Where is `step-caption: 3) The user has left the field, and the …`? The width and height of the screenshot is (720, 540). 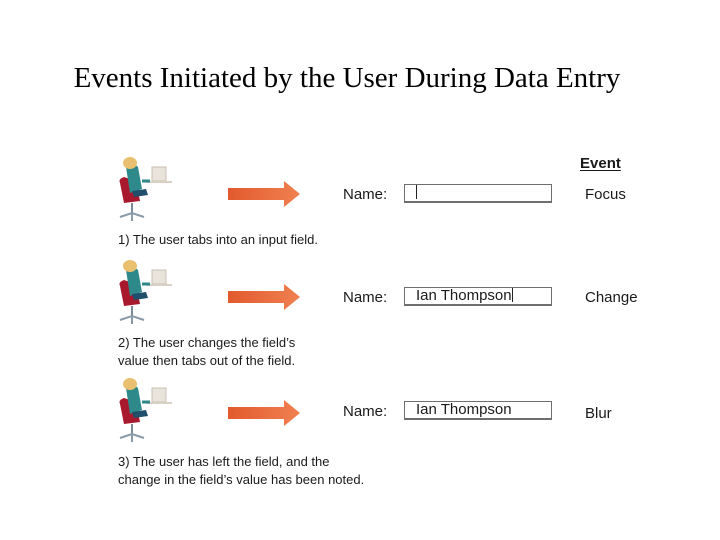
step-caption: 3) The user has left the field, and the … is located at coordinates (241, 470).